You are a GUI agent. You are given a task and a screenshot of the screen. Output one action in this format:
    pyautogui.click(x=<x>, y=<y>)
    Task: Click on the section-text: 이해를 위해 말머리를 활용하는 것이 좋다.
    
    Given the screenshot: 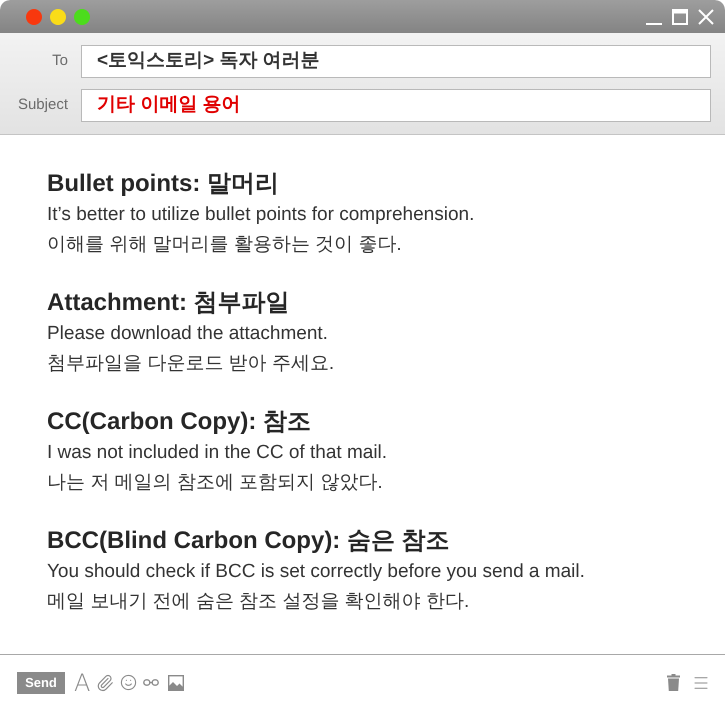 What is the action you would take?
    pyautogui.click(x=224, y=245)
    